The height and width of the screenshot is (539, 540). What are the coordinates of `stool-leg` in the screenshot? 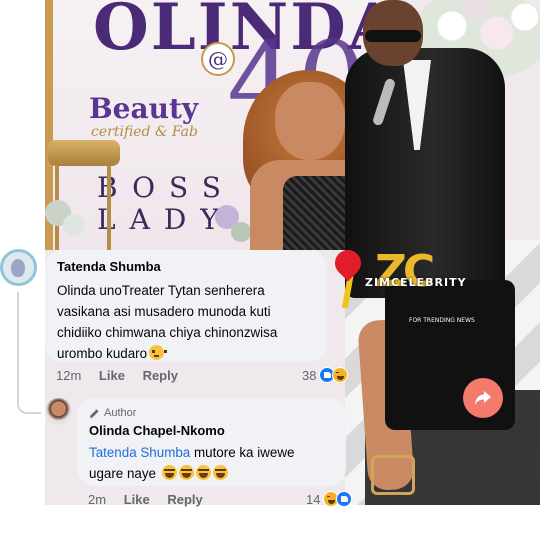 It's located at (109, 207).